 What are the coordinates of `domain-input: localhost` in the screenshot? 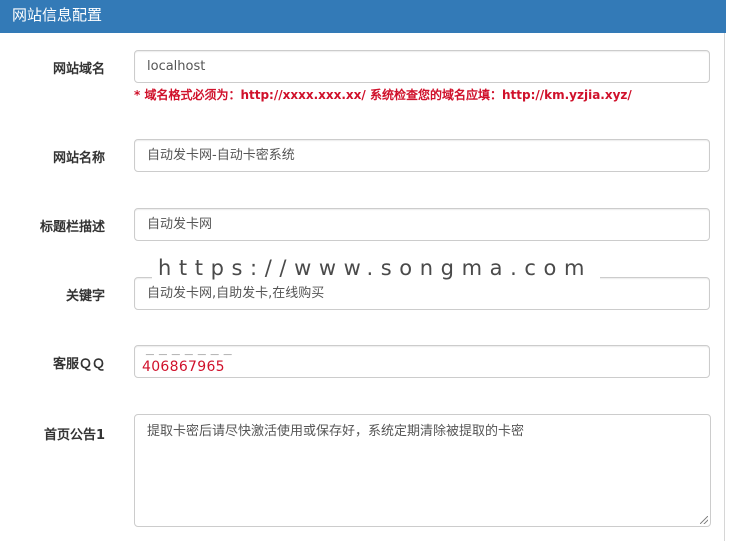 It's located at (422, 66).